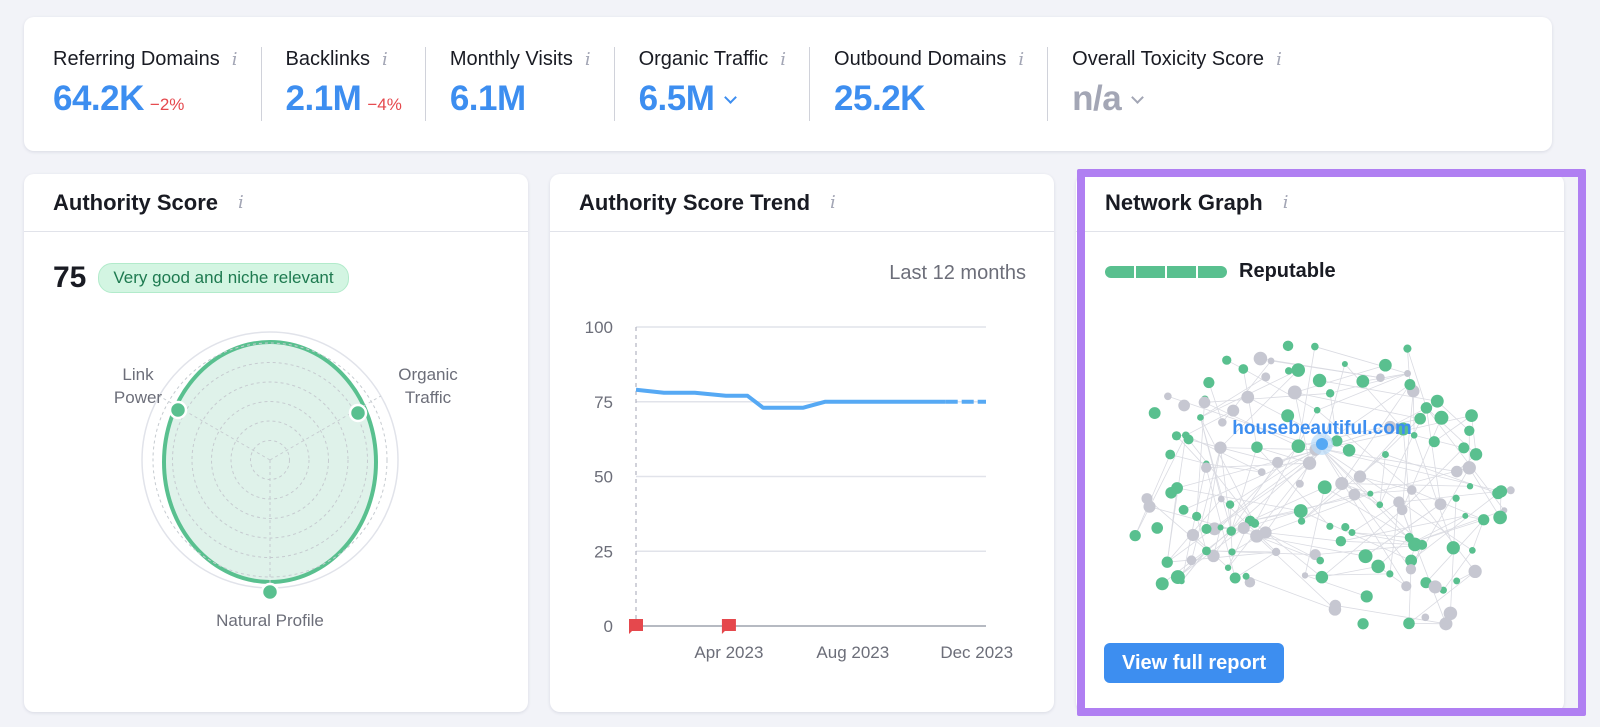  What do you see at coordinates (488, 99) in the screenshot?
I see `metric-value: 6.1M` at bounding box center [488, 99].